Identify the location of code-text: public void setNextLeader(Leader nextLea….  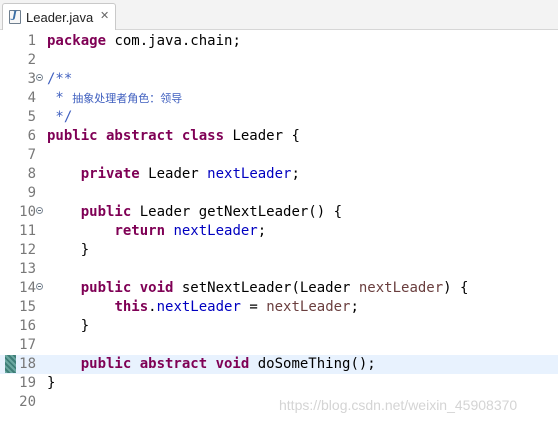
(274, 288).